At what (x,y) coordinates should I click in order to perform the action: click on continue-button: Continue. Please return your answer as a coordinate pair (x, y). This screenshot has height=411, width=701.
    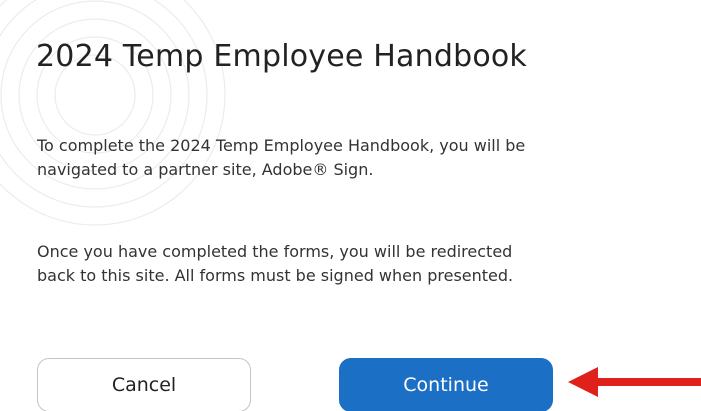
    Looking at the image, I should click on (446, 384).